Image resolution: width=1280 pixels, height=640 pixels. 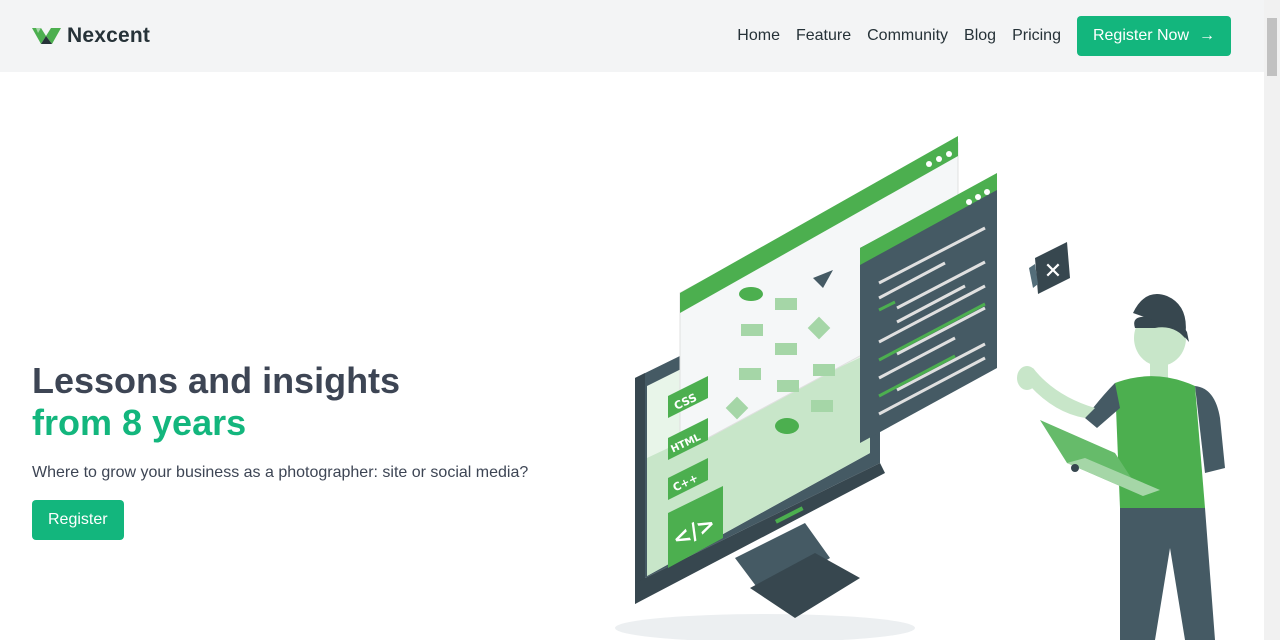 What do you see at coordinates (823, 36) in the screenshot?
I see `nav-feature-link: Feature` at bounding box center [823, 36].